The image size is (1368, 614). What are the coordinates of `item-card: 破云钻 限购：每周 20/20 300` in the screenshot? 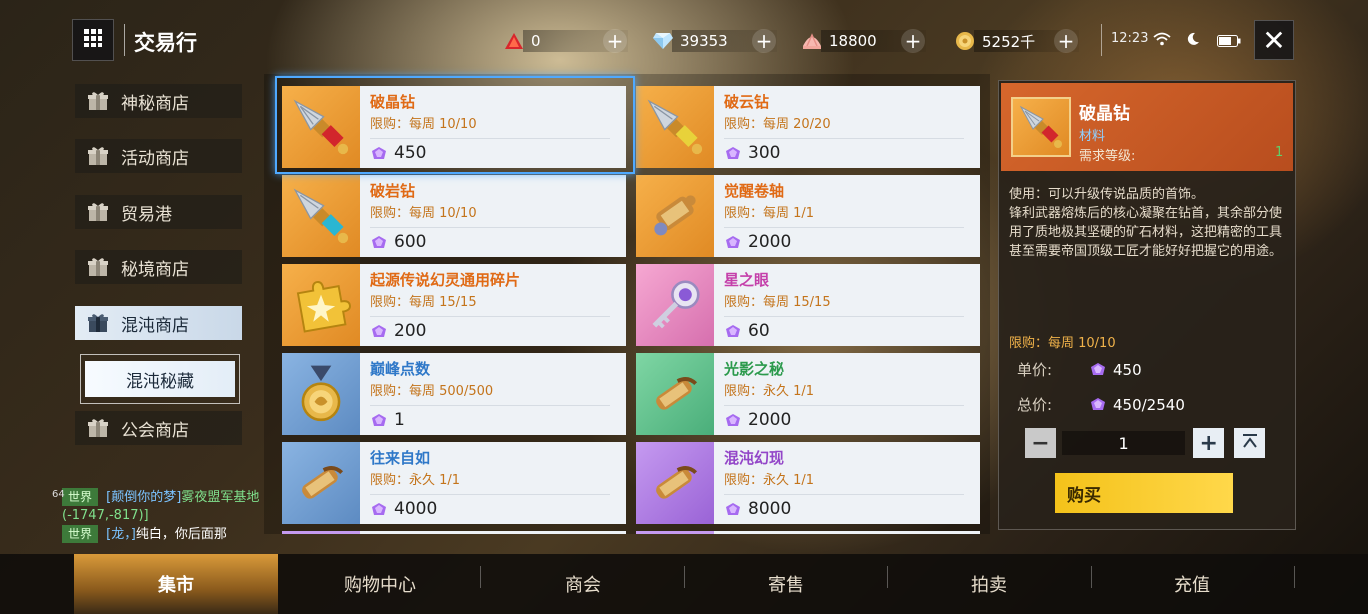 It's located at (808, 127).